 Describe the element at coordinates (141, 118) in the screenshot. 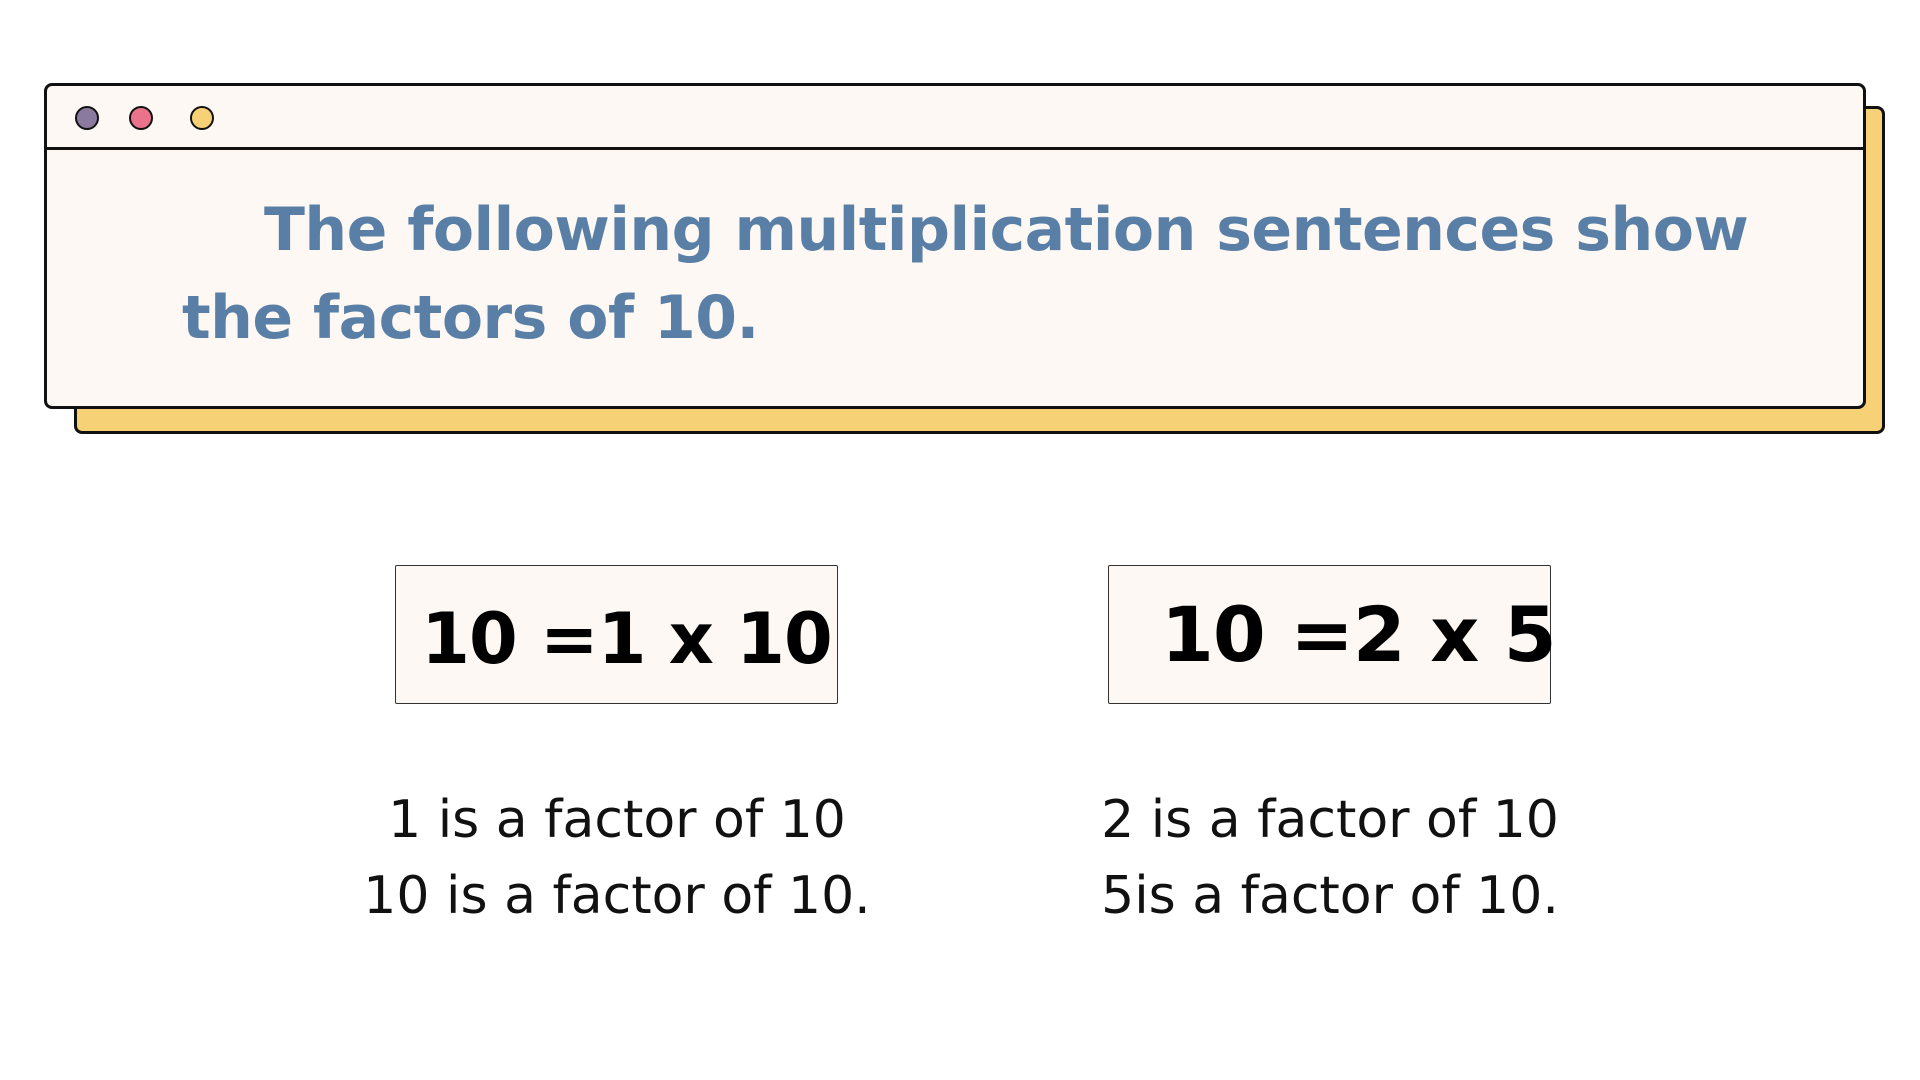

I see `window-dot-pink` at that location.